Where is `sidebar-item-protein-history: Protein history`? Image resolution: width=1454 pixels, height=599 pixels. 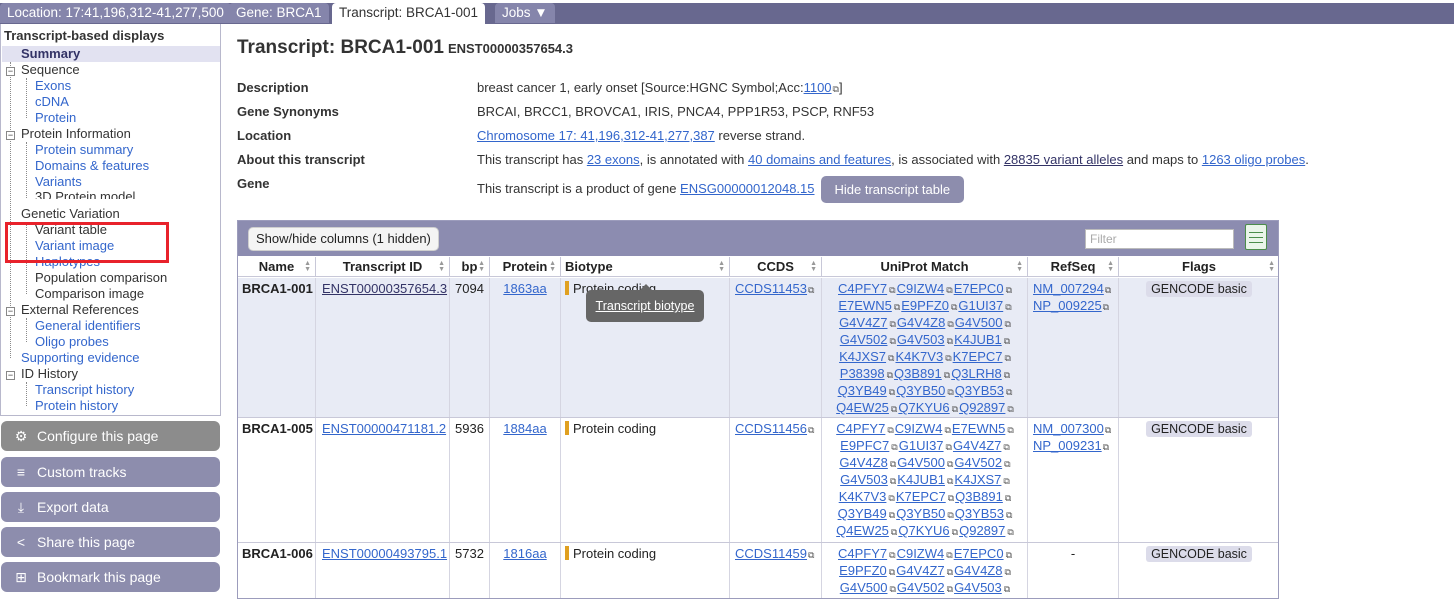
sidebar-item-protein-history: Protein history is located at coordinates (76, 406).